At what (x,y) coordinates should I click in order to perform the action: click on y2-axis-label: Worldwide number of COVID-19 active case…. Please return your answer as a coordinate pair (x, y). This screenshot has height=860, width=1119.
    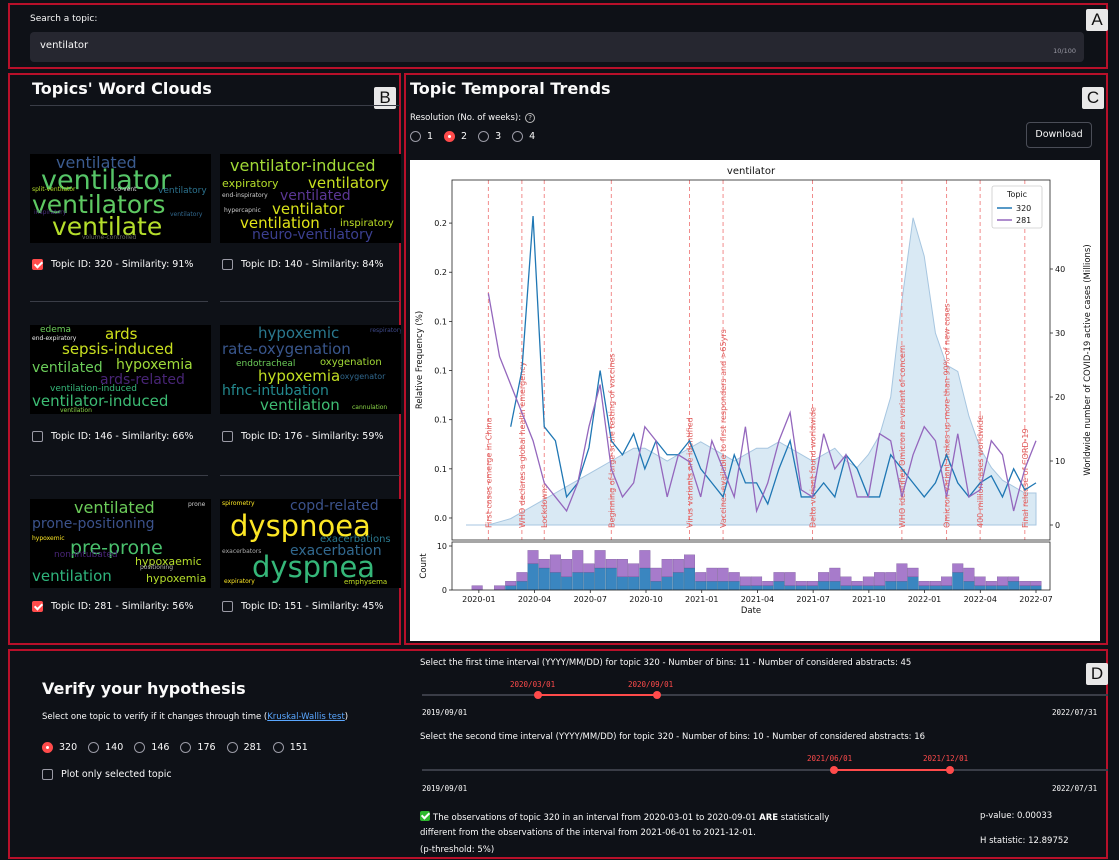
    Looking at the image, I should click on (1088, 359).